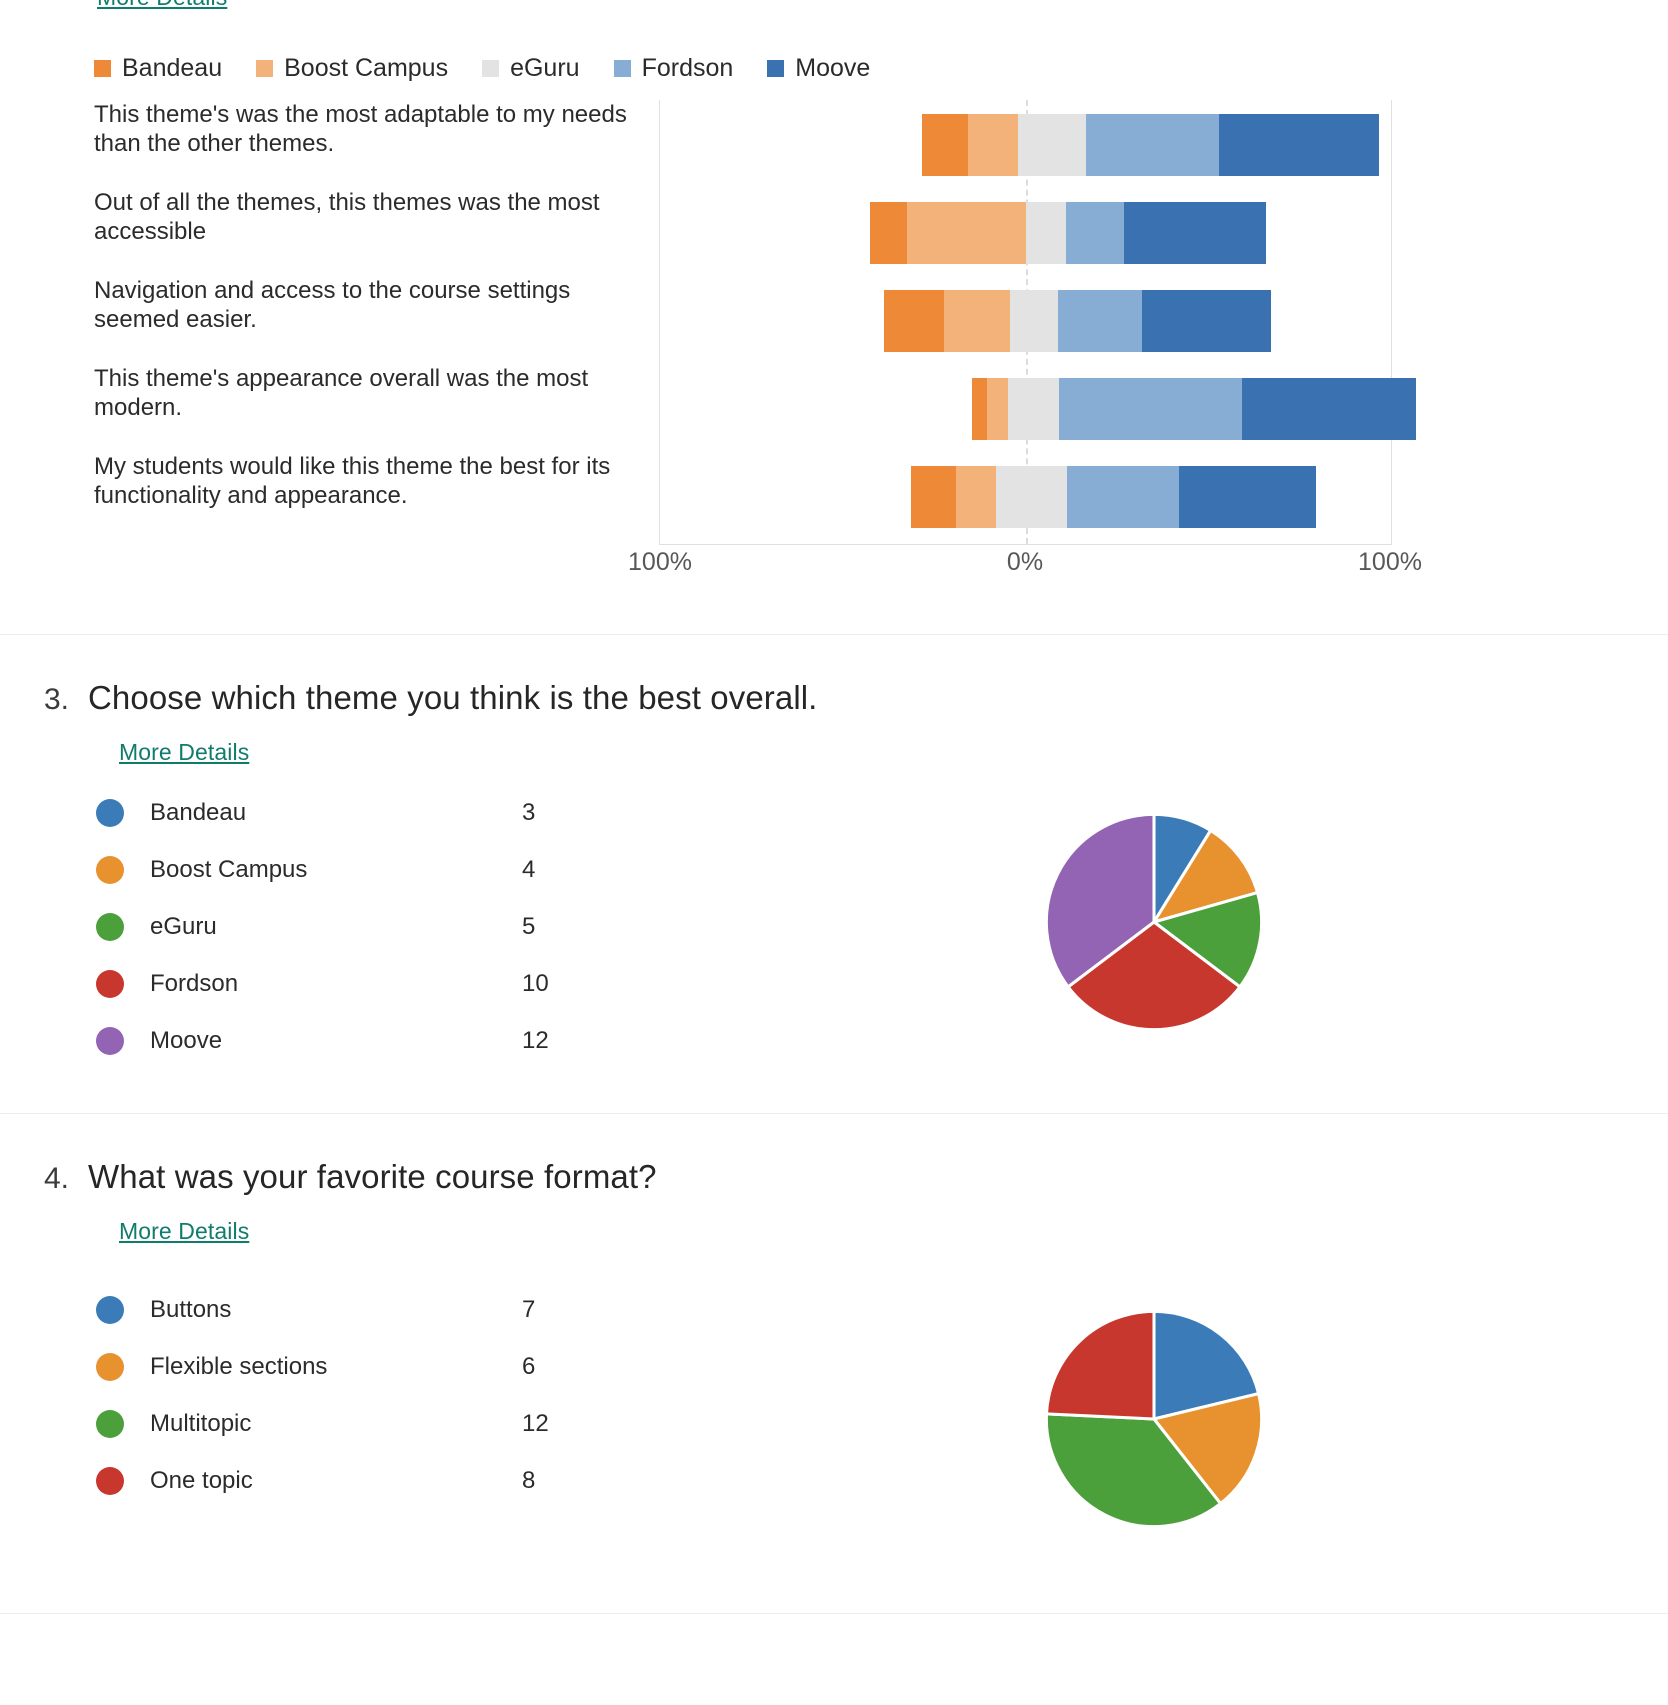 Image resolution: width=1668 pixels, height=1705 pixels. Describe the element at coordinates (379, 983) in the screenshot. I see `list-item: Fordson 10` at that location.